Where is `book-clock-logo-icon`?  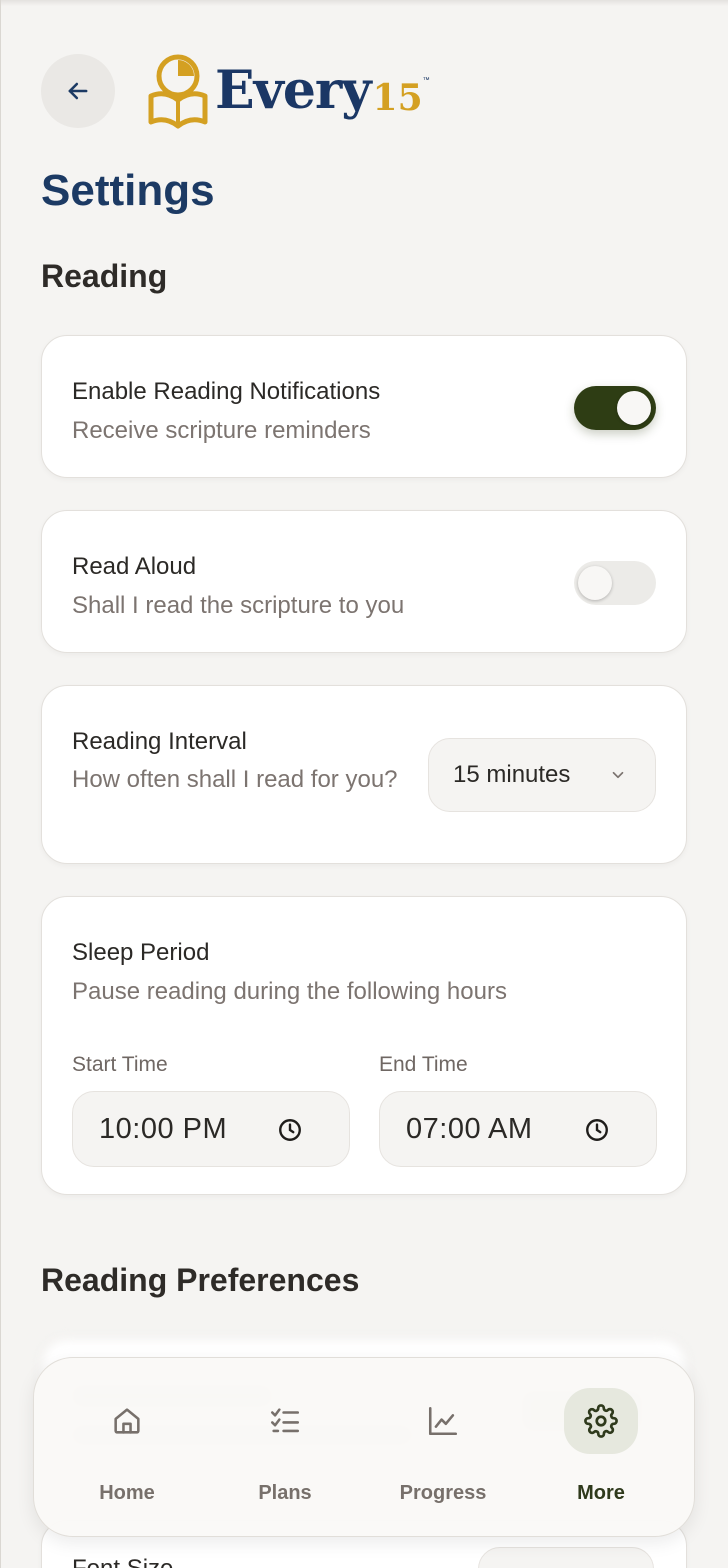
book-clock-logo-icon is located at coordinates (178, 91).